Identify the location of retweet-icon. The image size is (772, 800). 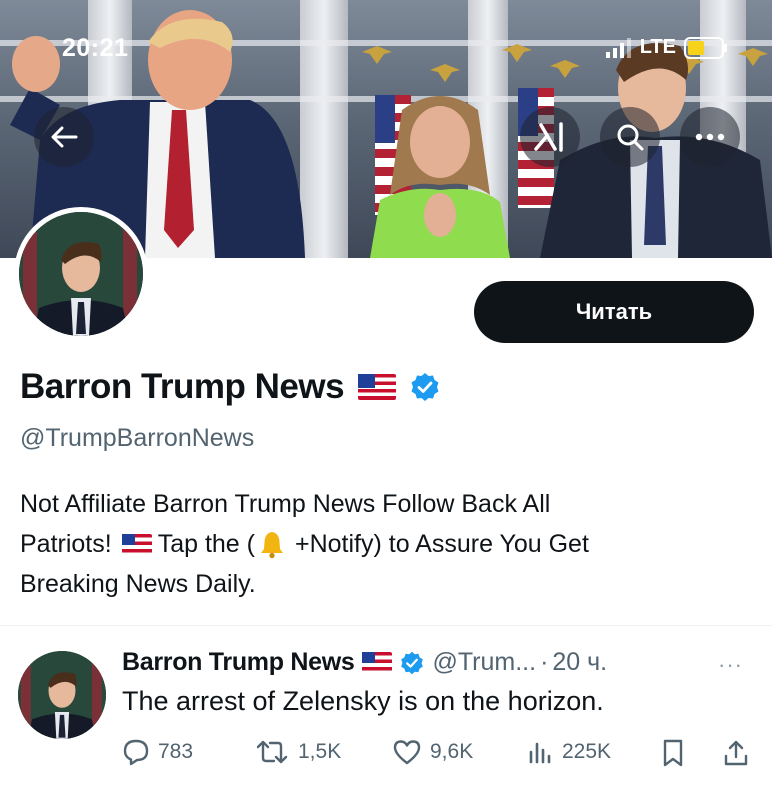
(272, 752).